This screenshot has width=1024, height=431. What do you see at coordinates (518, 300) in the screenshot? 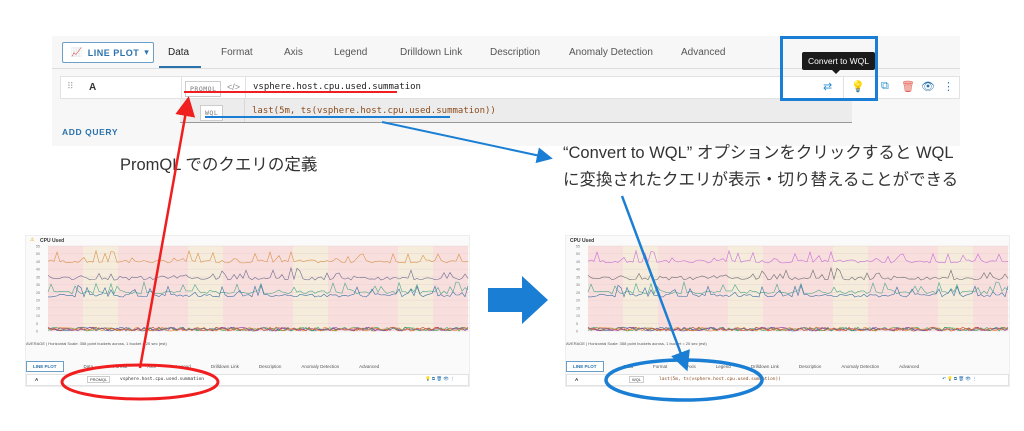
I see `transition-arrow-icon` at bounding box center [518, 300].